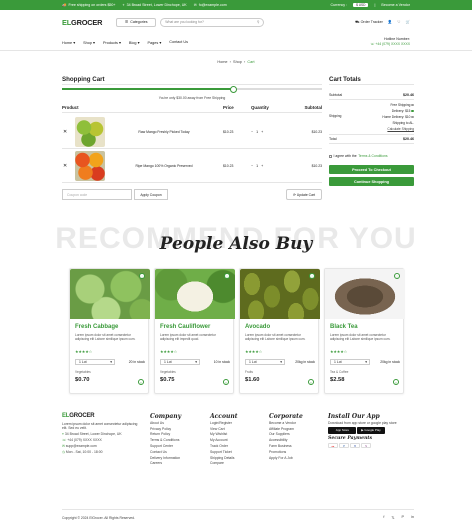 The height and width of the screenshot is (532, 472). I want to click on product-name: Black Tea, so click(344, 327).